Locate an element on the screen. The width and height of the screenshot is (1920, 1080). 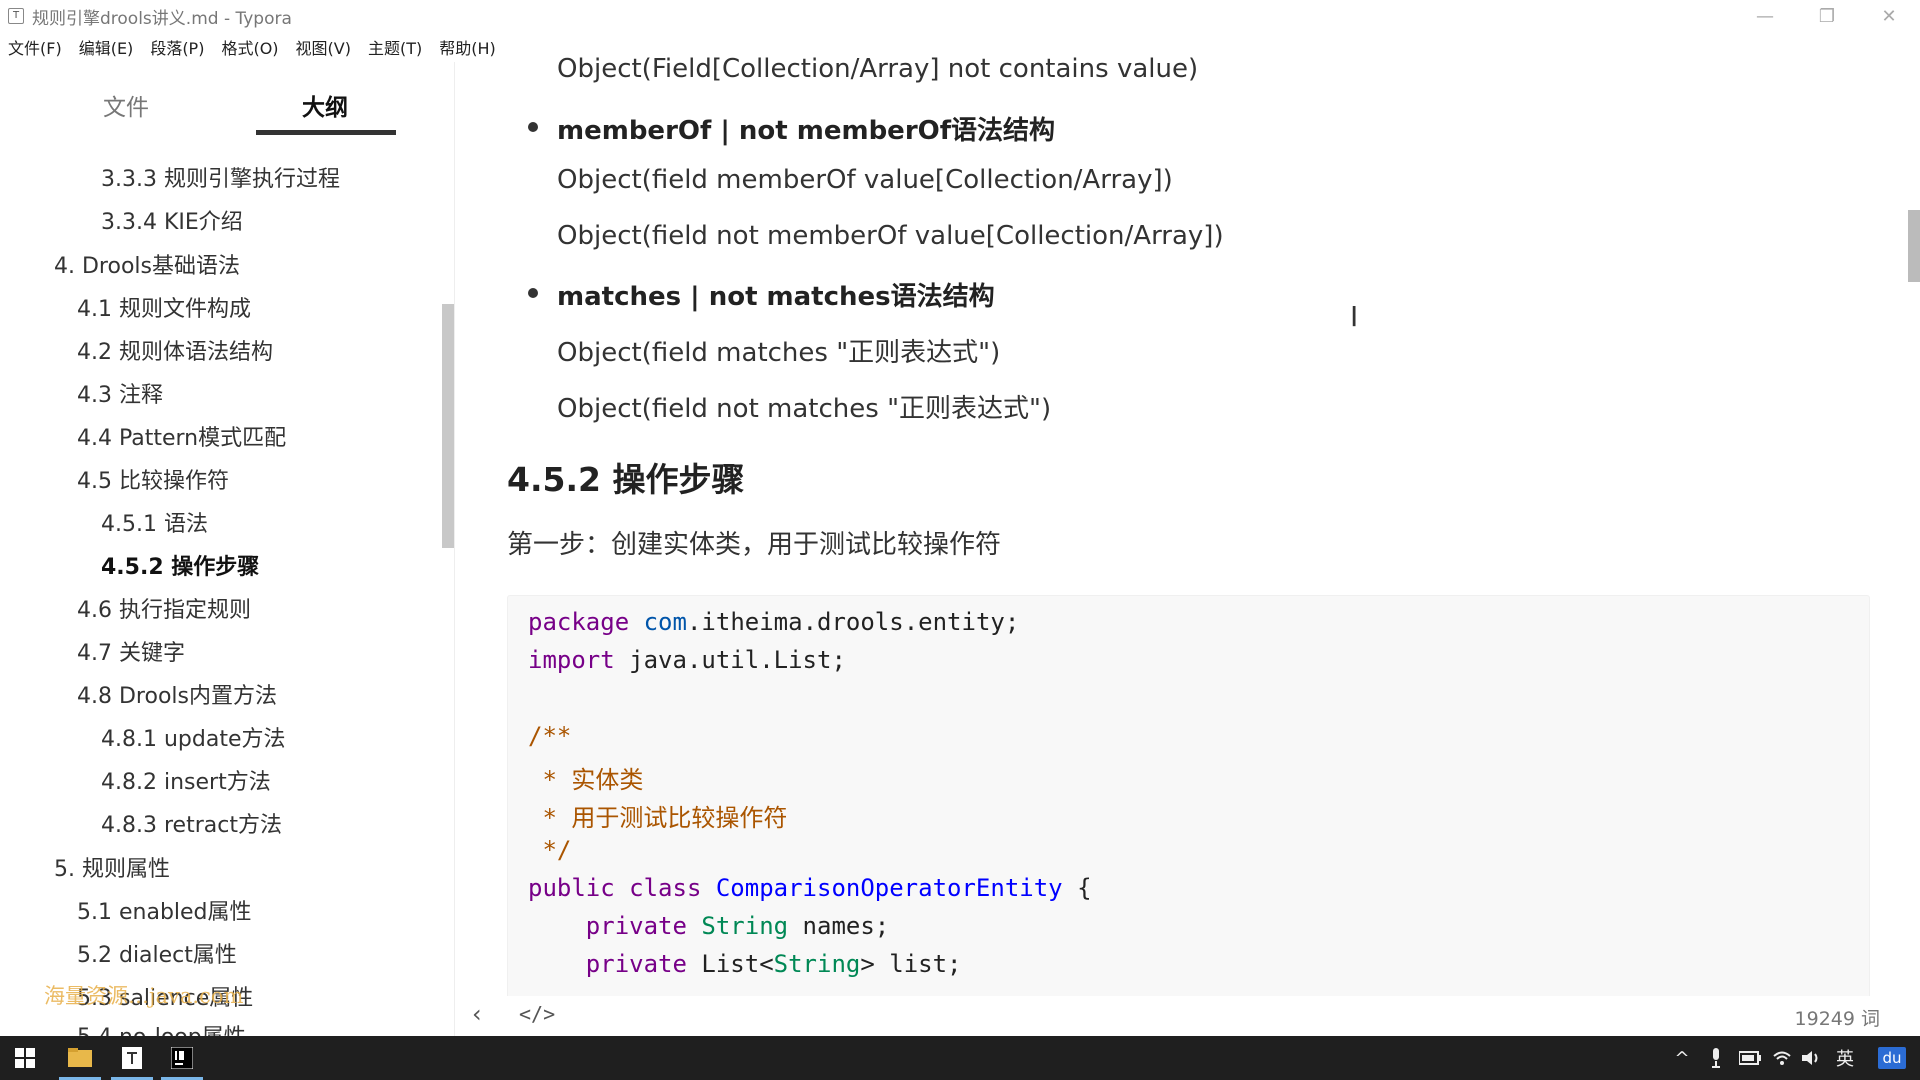
typora-app-icon: T is located at coordinates (16, 16).